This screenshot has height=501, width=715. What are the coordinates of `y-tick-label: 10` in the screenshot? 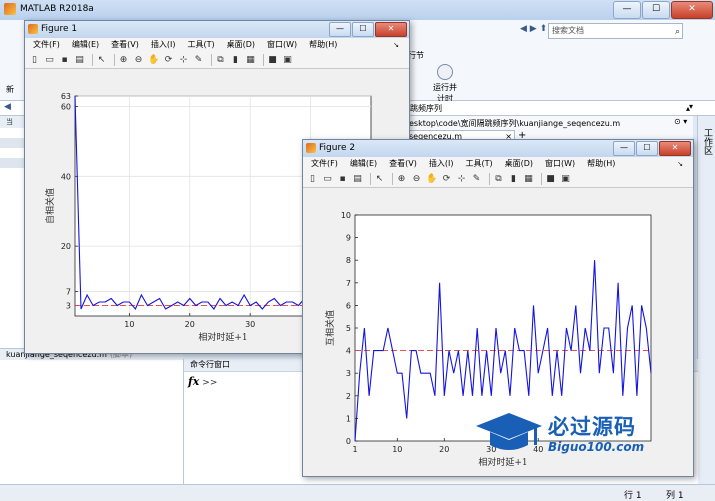 It's located at (346, 215).